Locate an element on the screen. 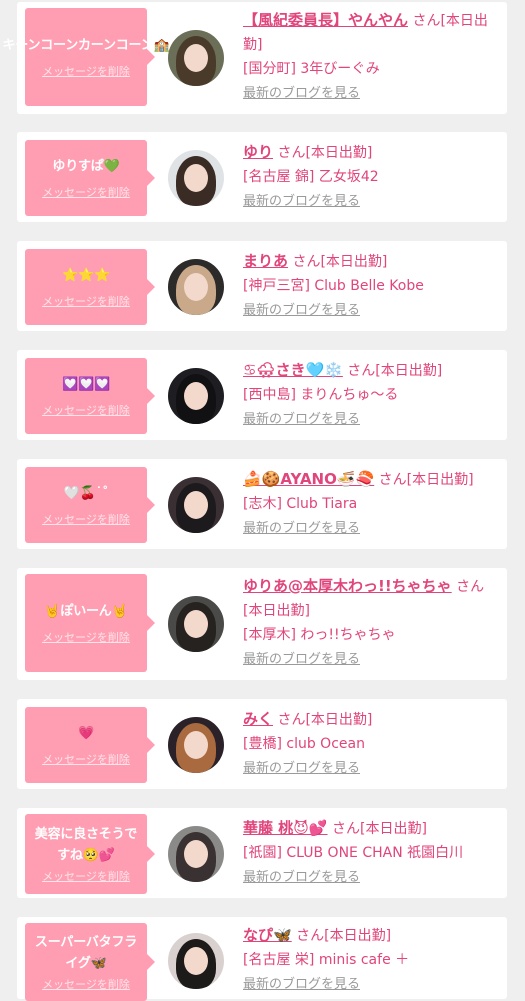  profile-name-link: まりあ is located at coordinates (265, 261).